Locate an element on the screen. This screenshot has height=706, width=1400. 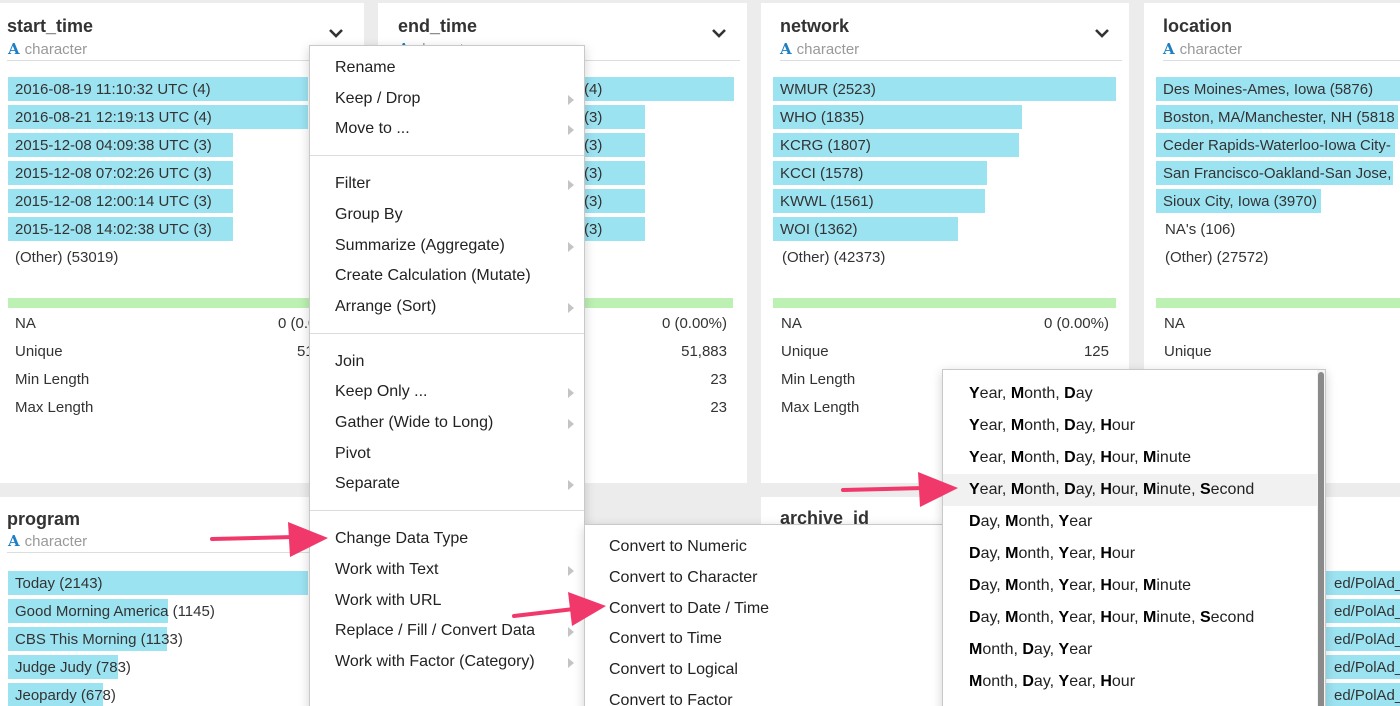
value-bar-row: KWWL (1561) is located at coordinates (944, 201).